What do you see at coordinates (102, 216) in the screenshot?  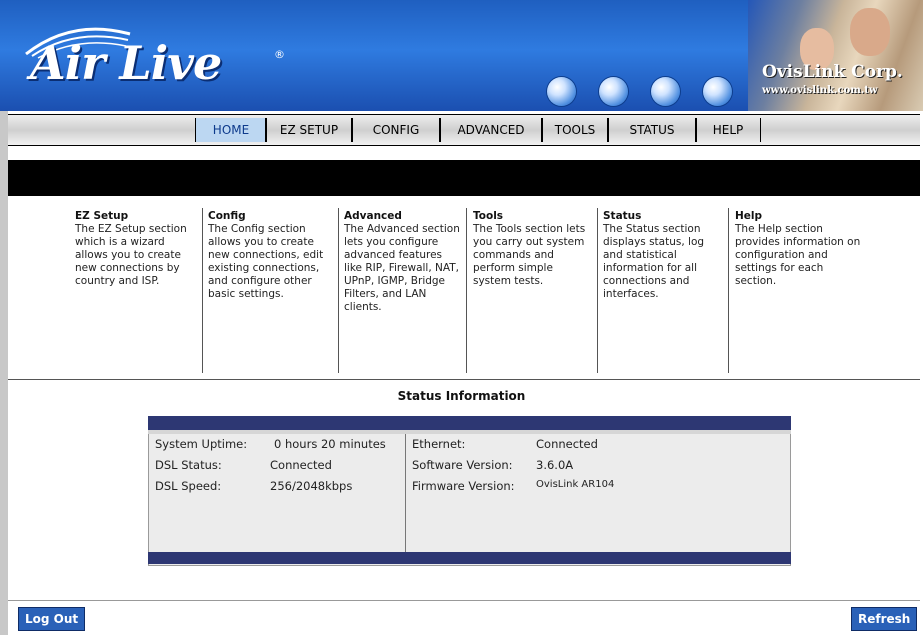 I see `help-title: EZ Setup` at bounding box center [102, 216].